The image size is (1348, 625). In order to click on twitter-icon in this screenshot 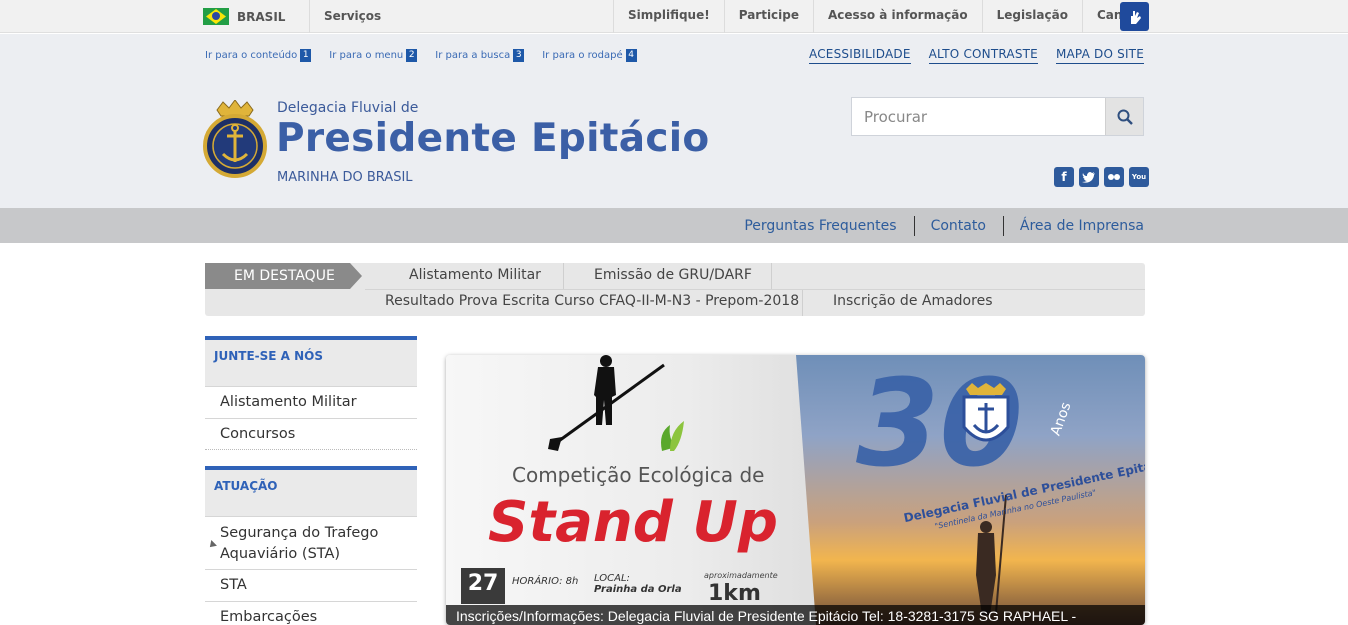, I will do `click(1089, 177)`.